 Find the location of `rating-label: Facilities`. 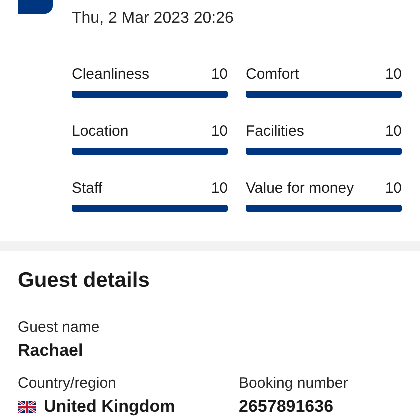

rating-label: Facilities is located at coordinates (275, 131).